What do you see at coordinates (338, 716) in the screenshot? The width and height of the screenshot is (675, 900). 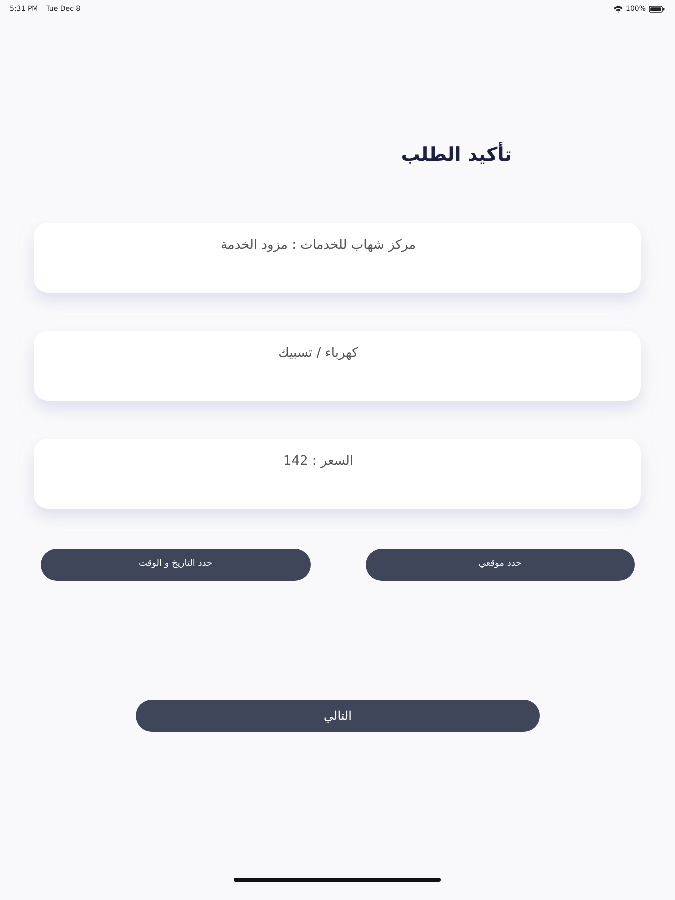 I see `next-button: التالي` at bounding box center [338, 716].